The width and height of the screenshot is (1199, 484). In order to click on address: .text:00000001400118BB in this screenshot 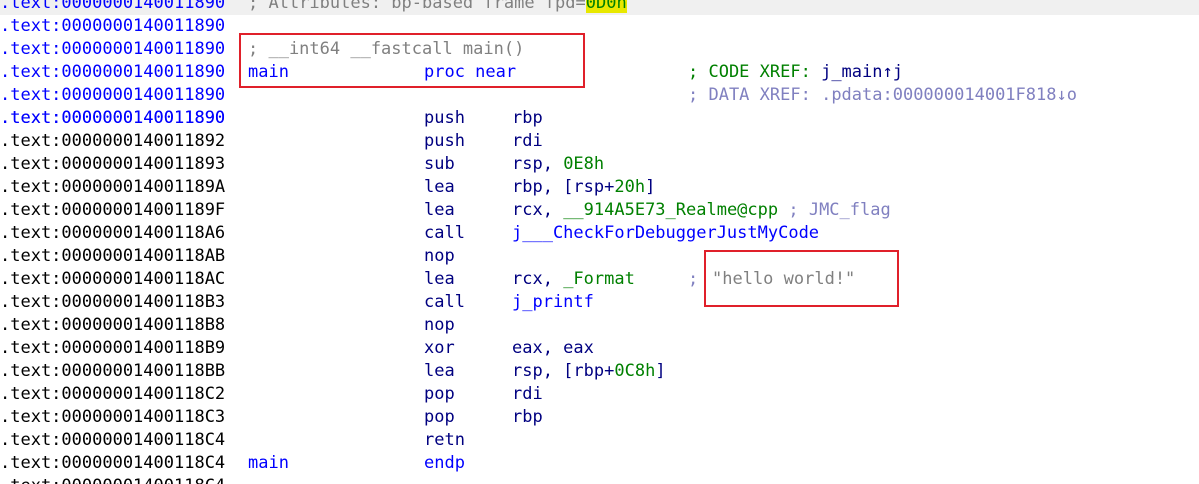, I will do `click(113, 371)`.